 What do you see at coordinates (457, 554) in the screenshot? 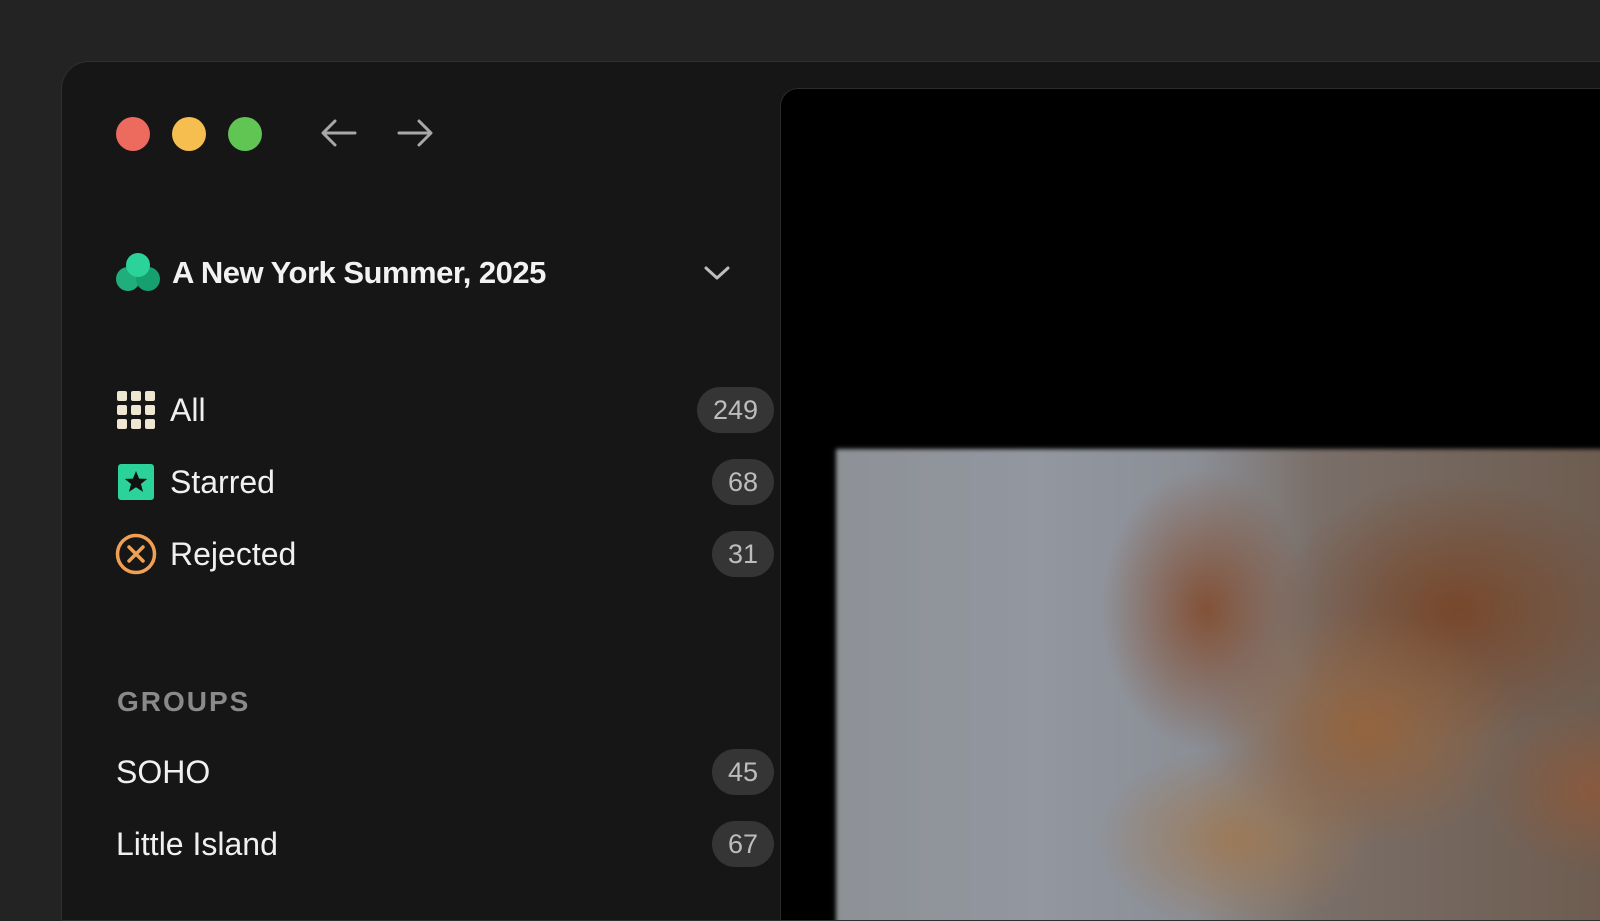
I see `sidebar-item-rejected: Rejected 31` at bounding box center [457, 554].